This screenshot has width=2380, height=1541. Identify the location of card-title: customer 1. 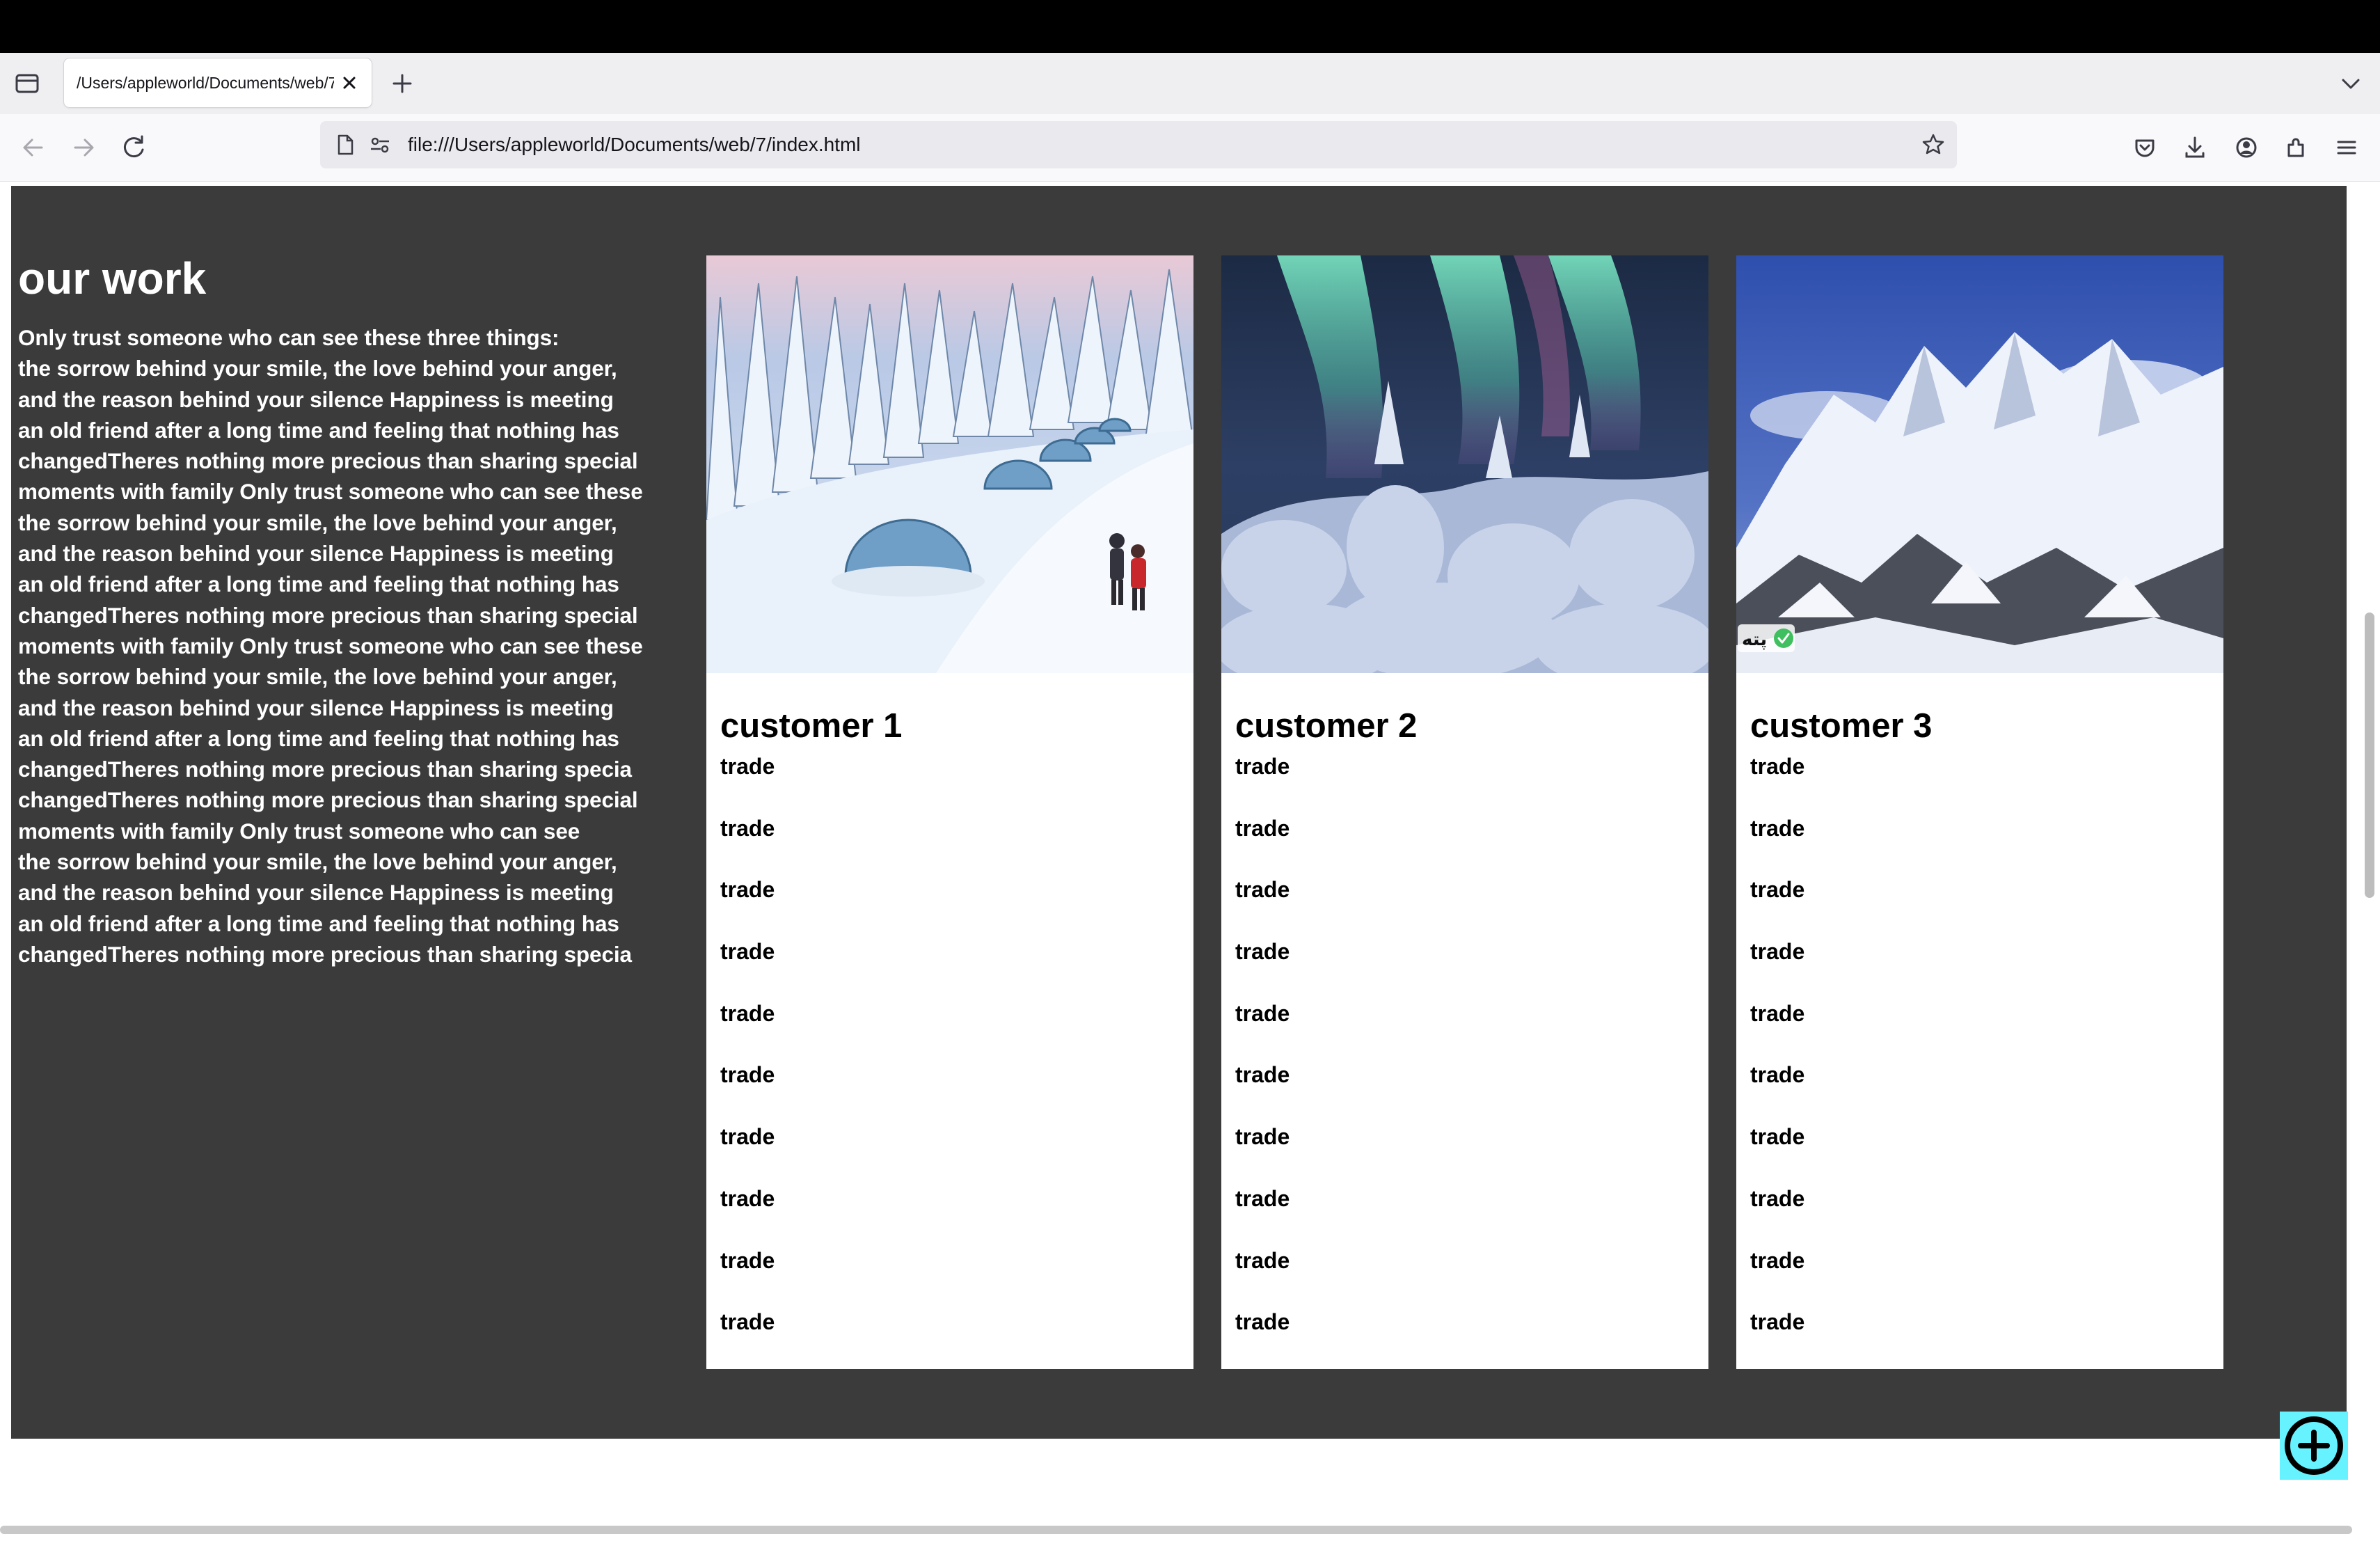
(811, 726).